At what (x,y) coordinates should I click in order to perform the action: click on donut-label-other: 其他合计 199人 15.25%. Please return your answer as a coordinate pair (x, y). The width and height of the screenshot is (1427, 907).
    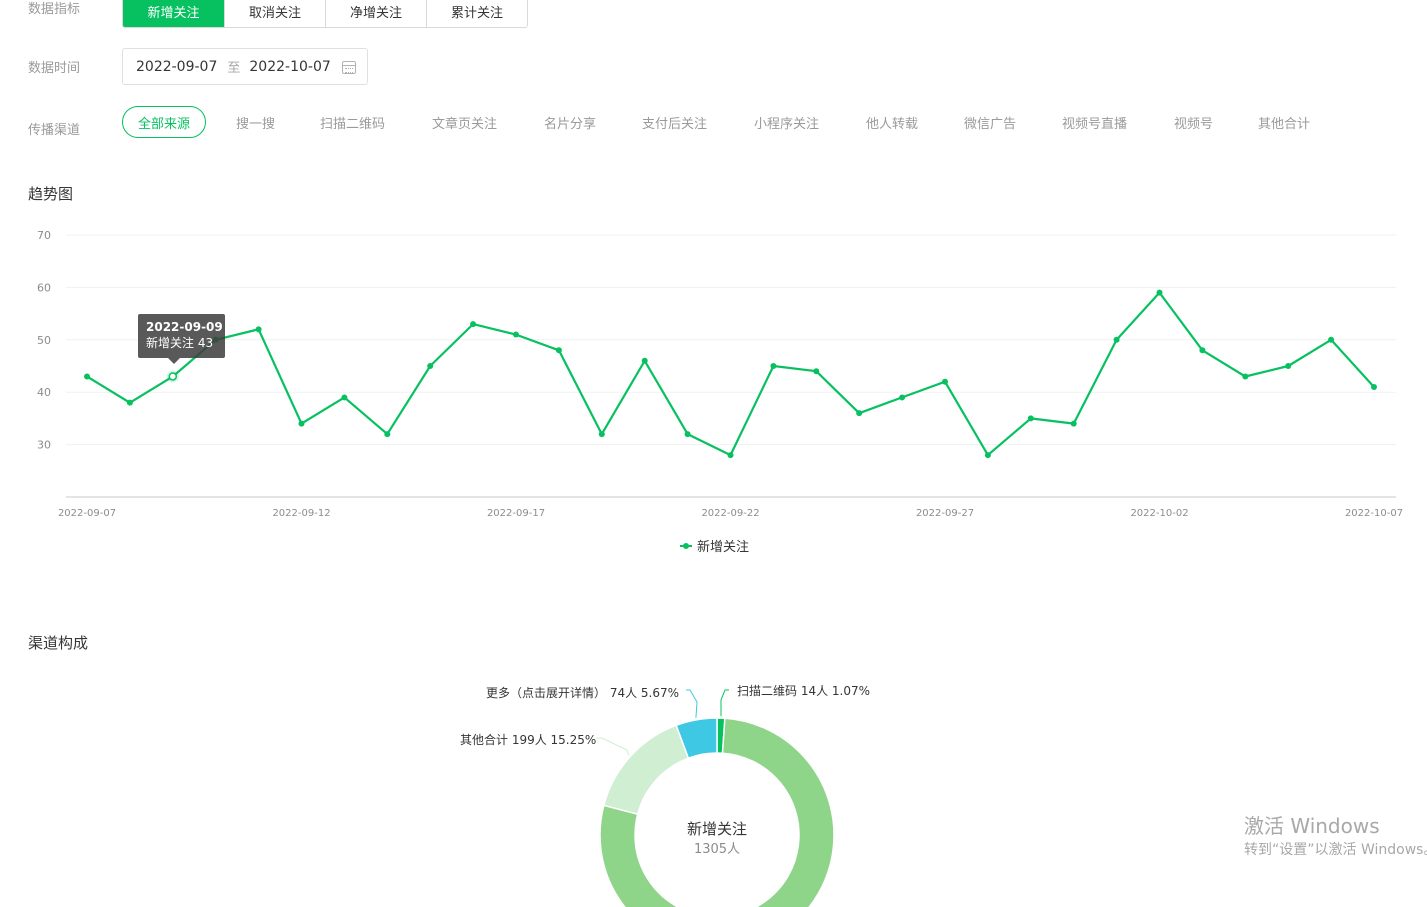
    Looking at the image, I should click on (528, 740).